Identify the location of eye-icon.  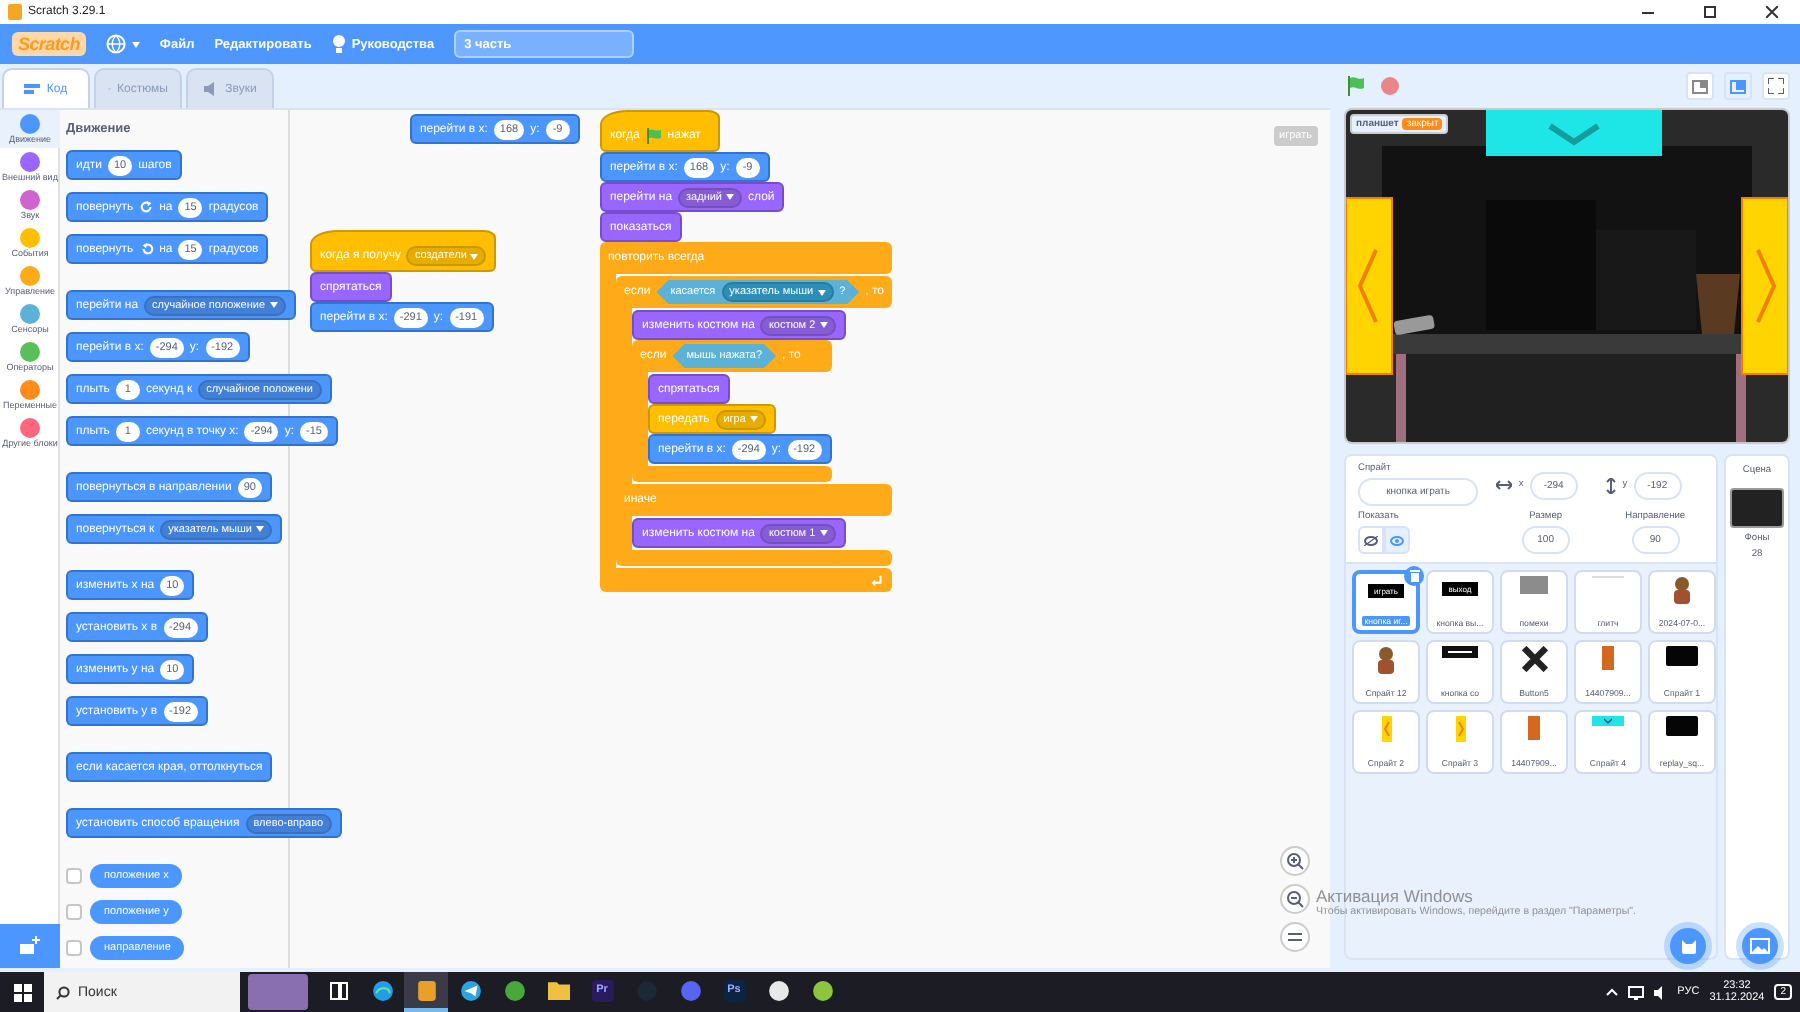
(1397, 540).